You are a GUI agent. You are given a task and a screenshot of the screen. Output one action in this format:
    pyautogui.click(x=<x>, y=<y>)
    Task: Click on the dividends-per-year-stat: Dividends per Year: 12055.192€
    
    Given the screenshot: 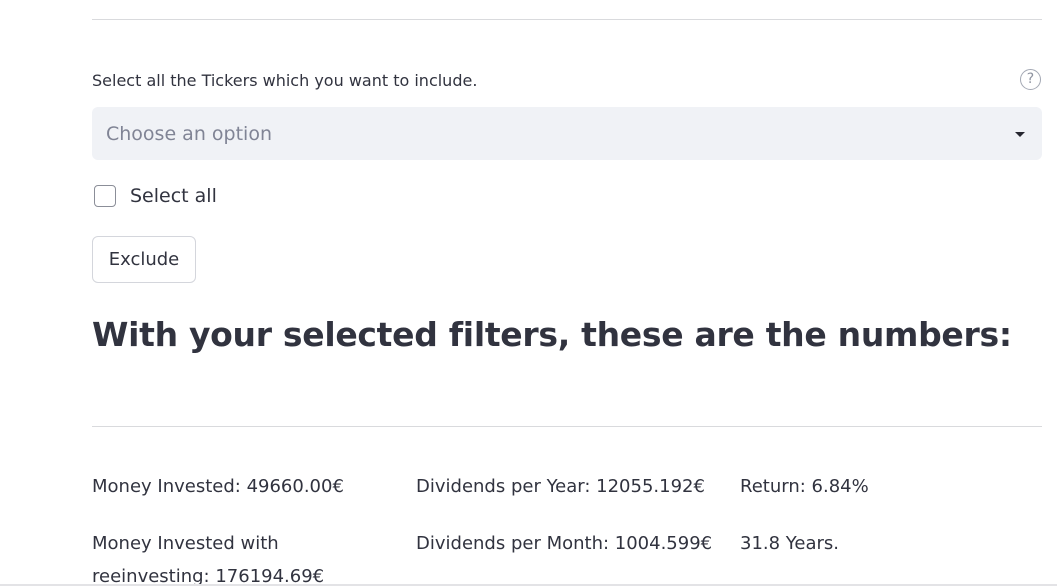 What is the action you would take?
    pyautogui.click(x=560, y=486)
    